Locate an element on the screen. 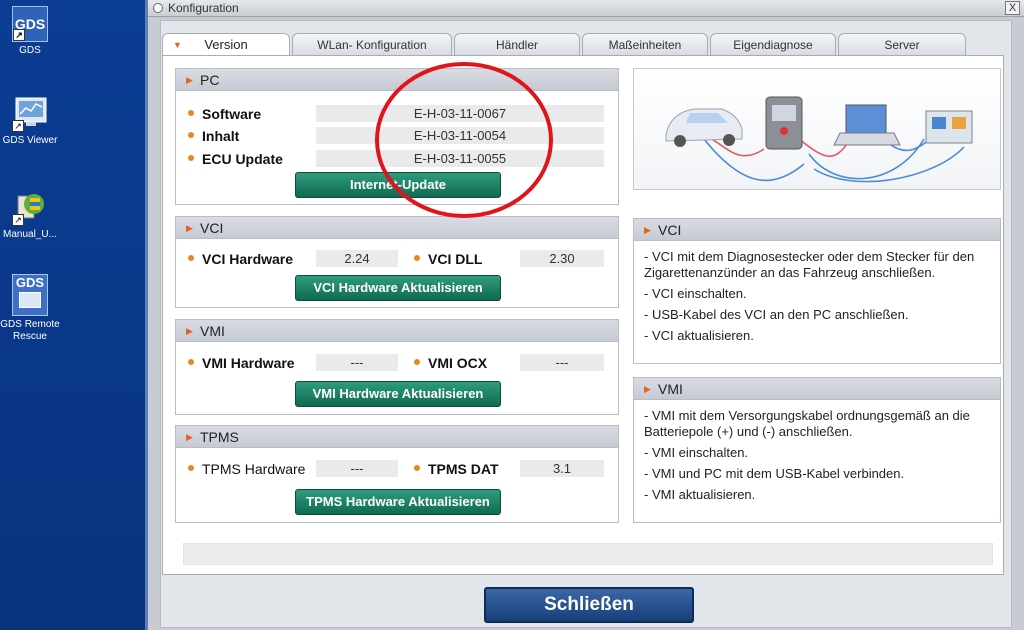  desktop-icon-label: GDS Remote Rescue is located at coordinates (30, 330).